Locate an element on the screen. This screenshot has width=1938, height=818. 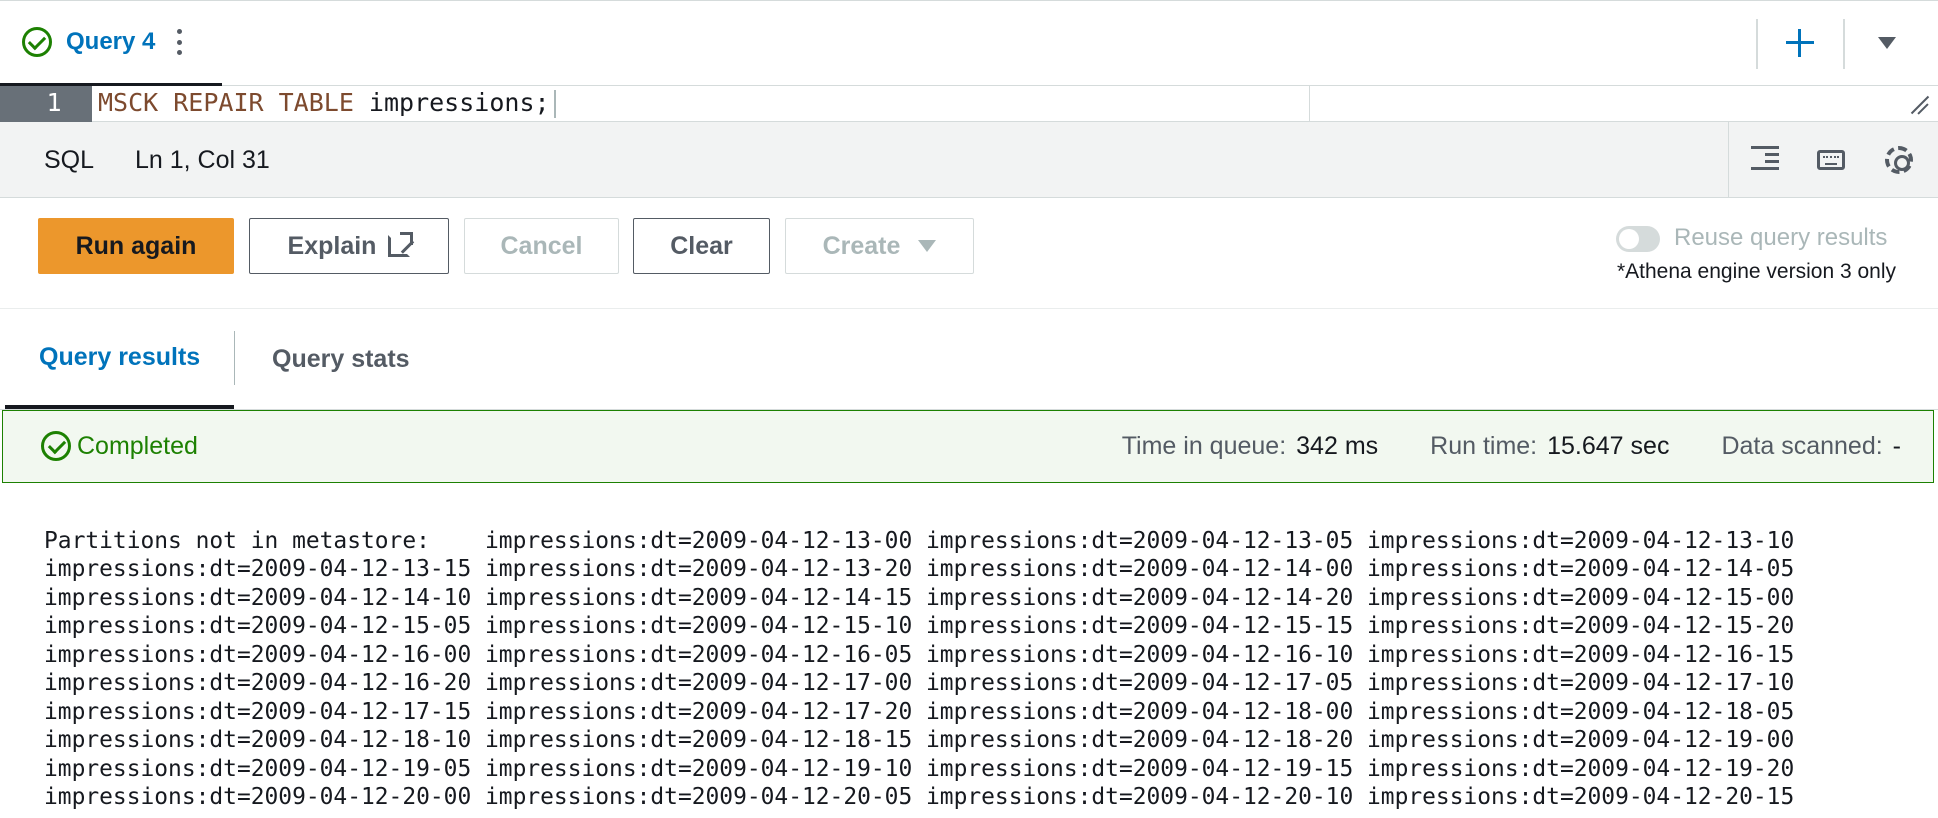
query-editor: 1 MSCK REPAIR TABLE impressions; is located at coordinates (969, 104).